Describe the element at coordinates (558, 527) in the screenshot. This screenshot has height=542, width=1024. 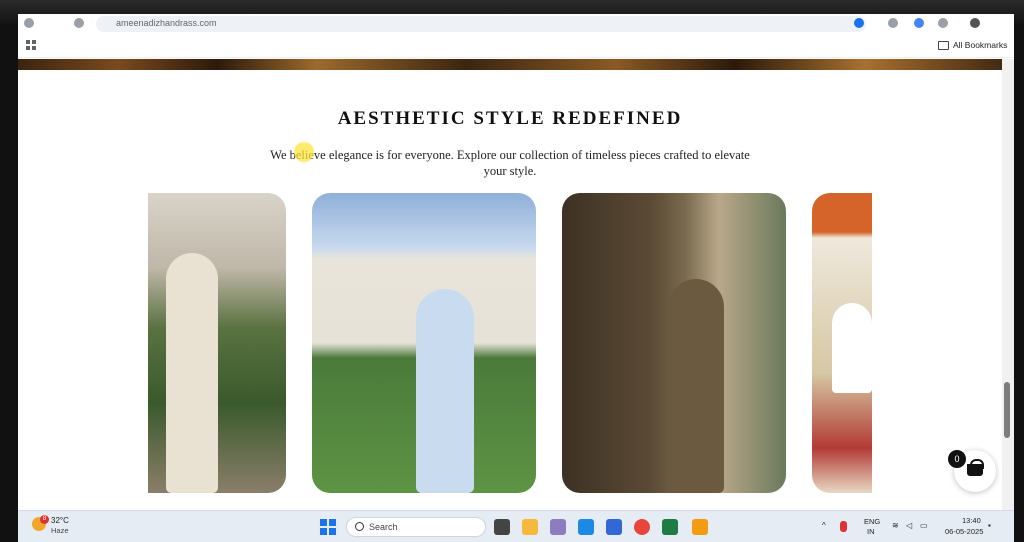
I see `copilot-icon` at that location.